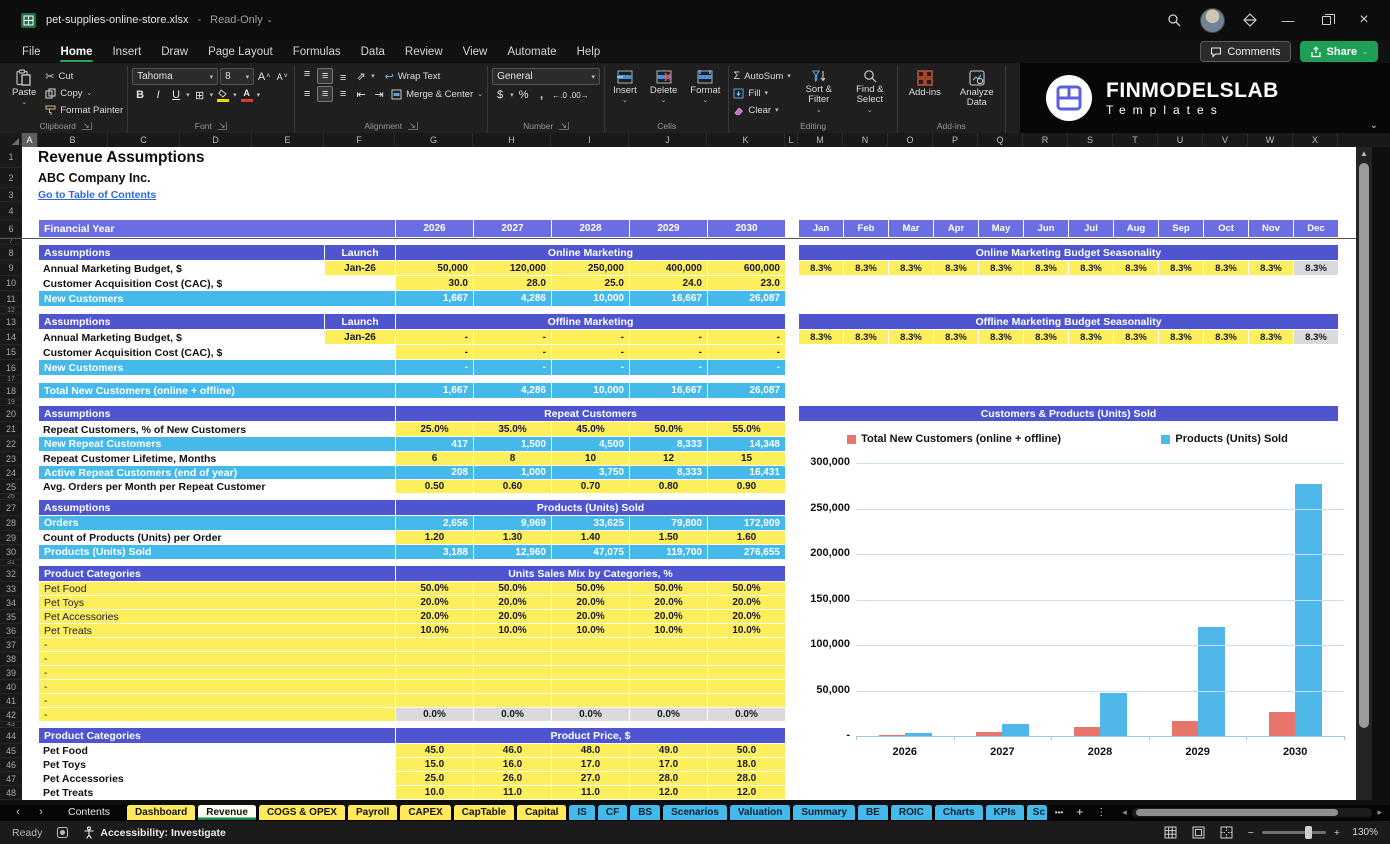 This screenshot has width=1390, height=844. What do you see at coordinates (560, 95) in the screenshot?
I see `increase-decimal-button: ←.0` at bounding box center [560, 95].